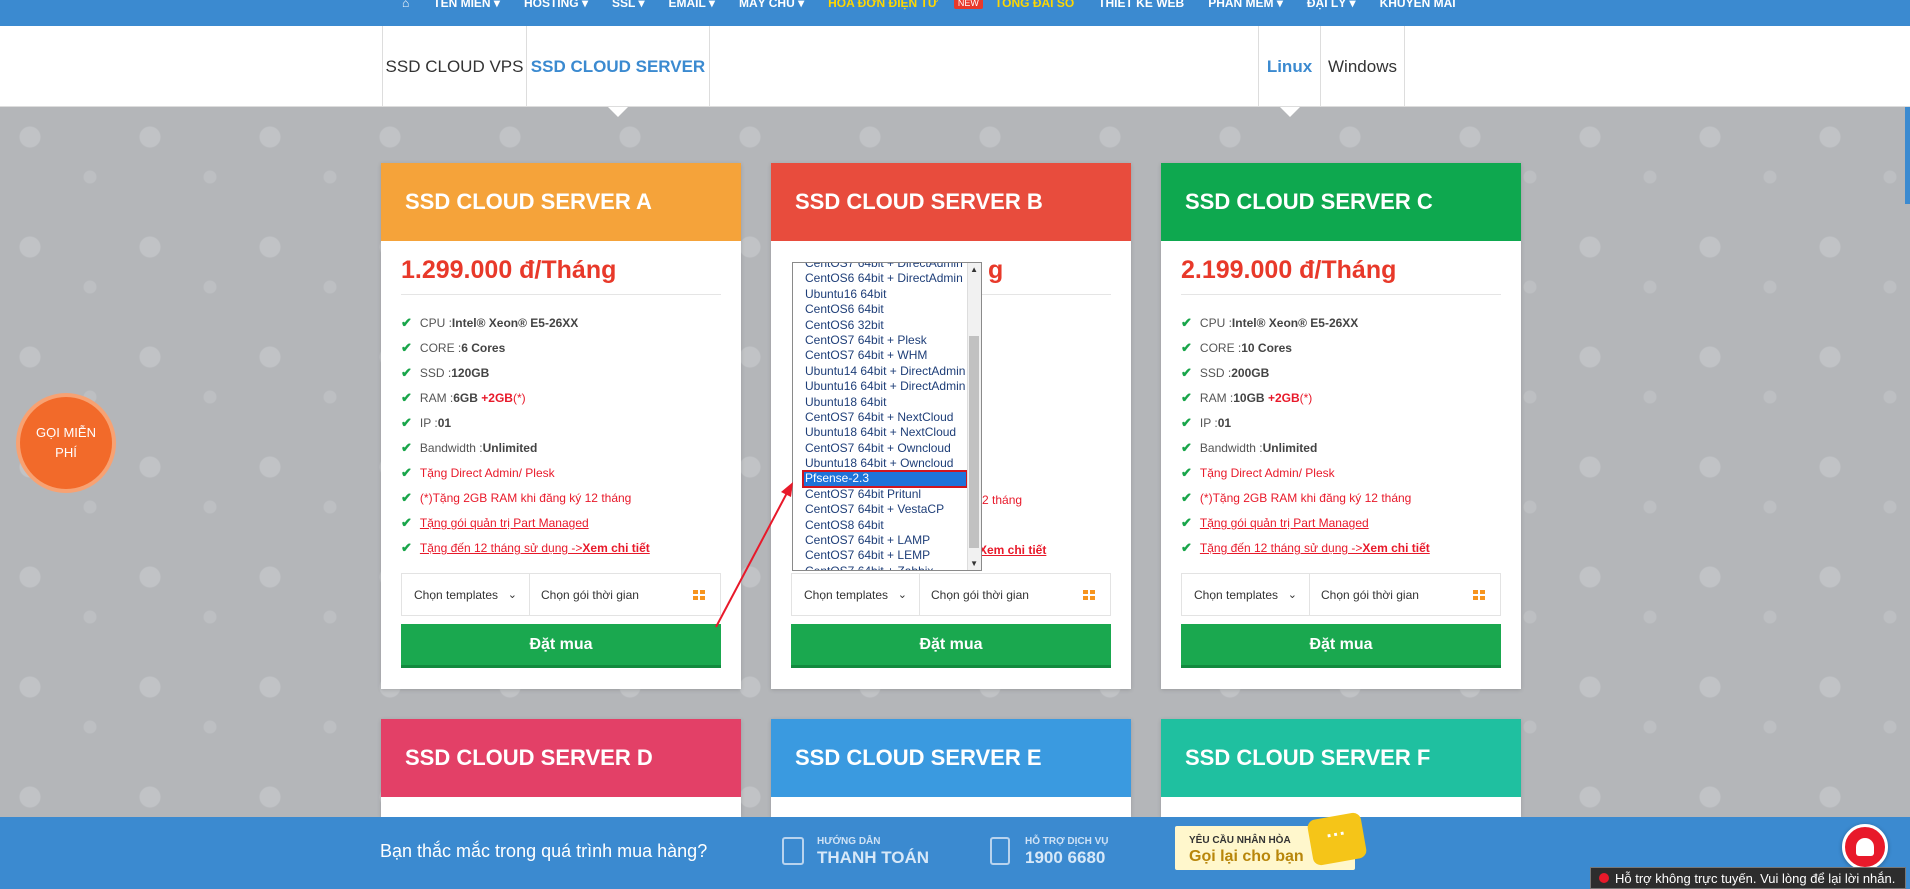  What do you see at coordinates (880, 555) in the screenshot?
I see `dropdown-option: CentOS7 64bit + LEMP` at bounding box center [880, 555].